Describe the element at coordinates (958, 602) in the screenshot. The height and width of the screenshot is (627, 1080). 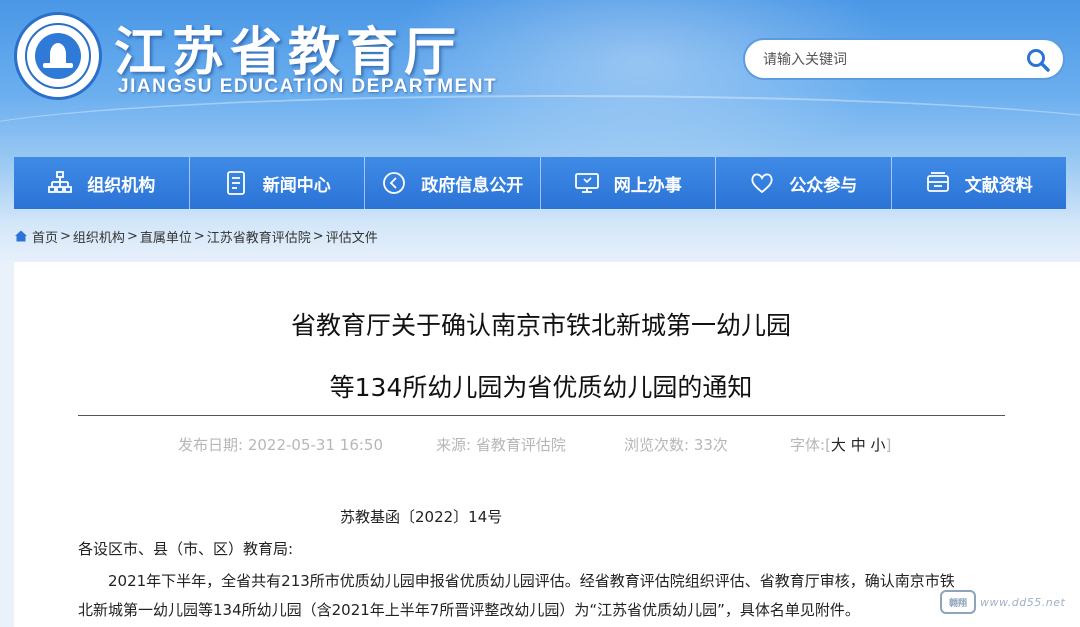
I see `watermark-badge: 翱翔` at that location.